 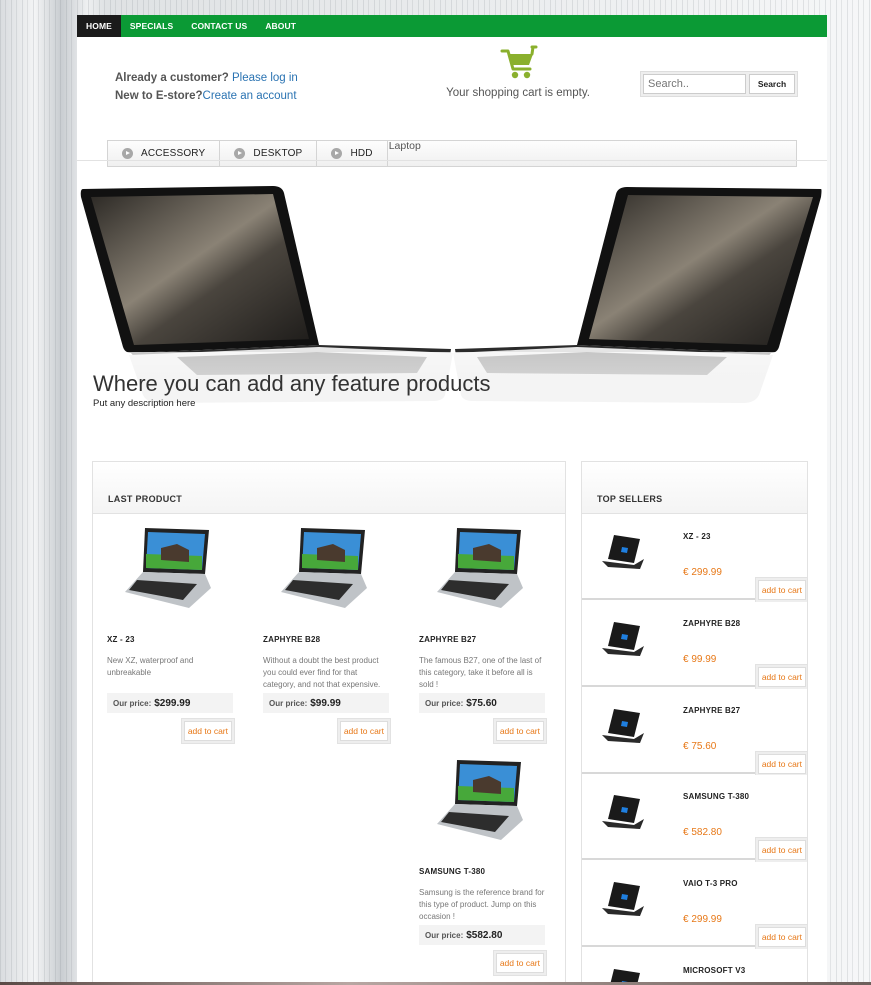 I want to click on nav-contact-us: CONTACT US, so click(x=219, y=26).